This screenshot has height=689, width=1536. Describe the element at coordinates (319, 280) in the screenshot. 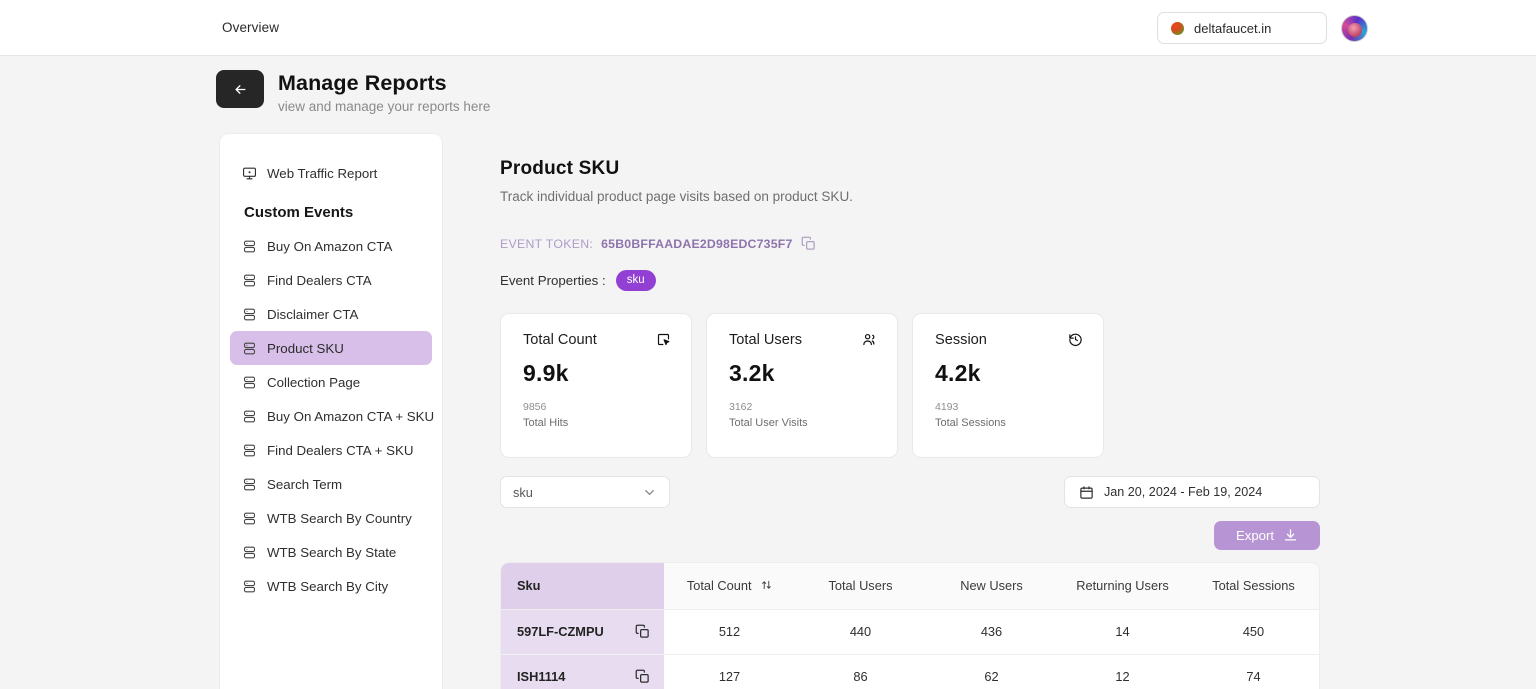

I see `sidebar-item-label: Find Dealers CTA` at that location.